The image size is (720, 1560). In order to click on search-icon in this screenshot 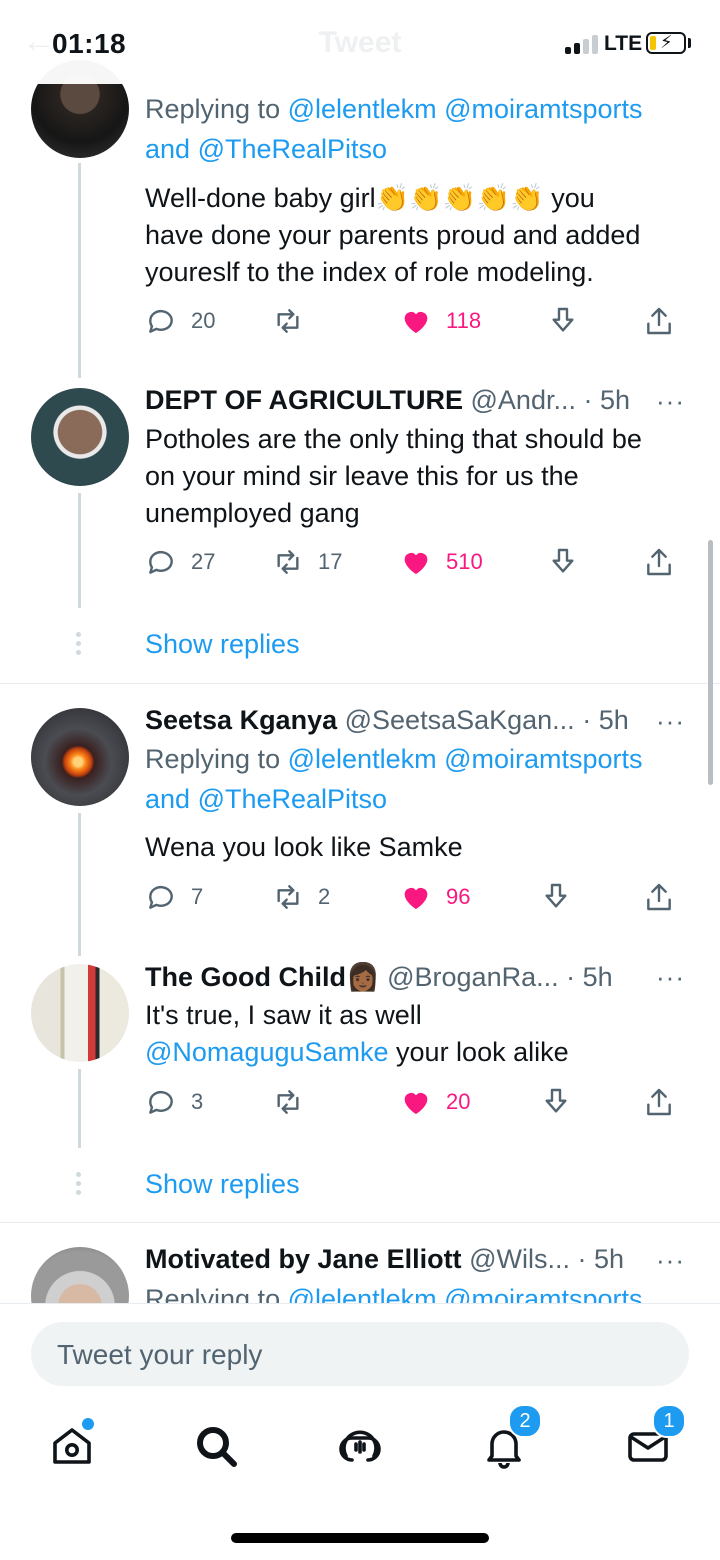, I will do `click(217, 1447)`.